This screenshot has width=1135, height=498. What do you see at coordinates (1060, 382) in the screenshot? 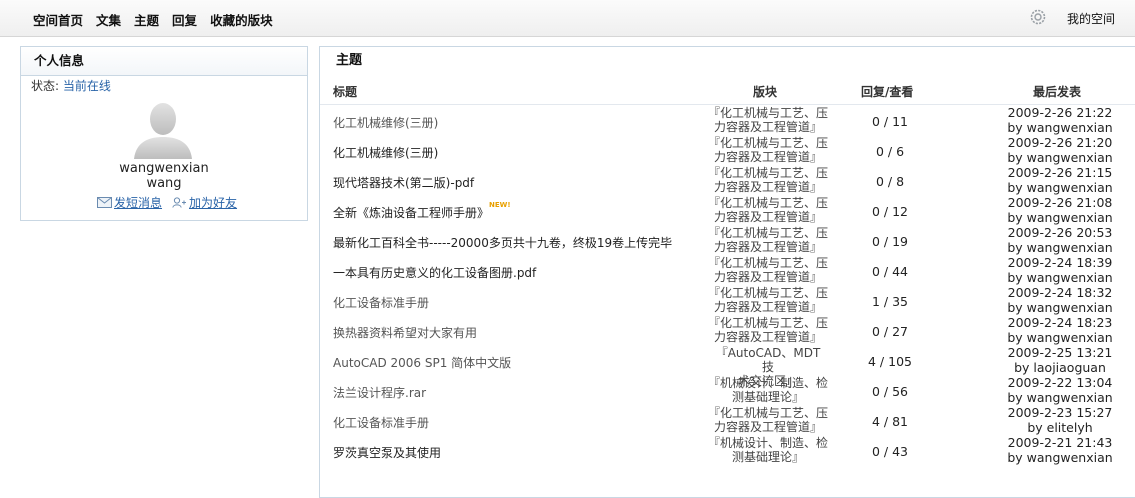
I see `last-post-time: 2009-2-22 13:04` at bounding box center [1060, 382].